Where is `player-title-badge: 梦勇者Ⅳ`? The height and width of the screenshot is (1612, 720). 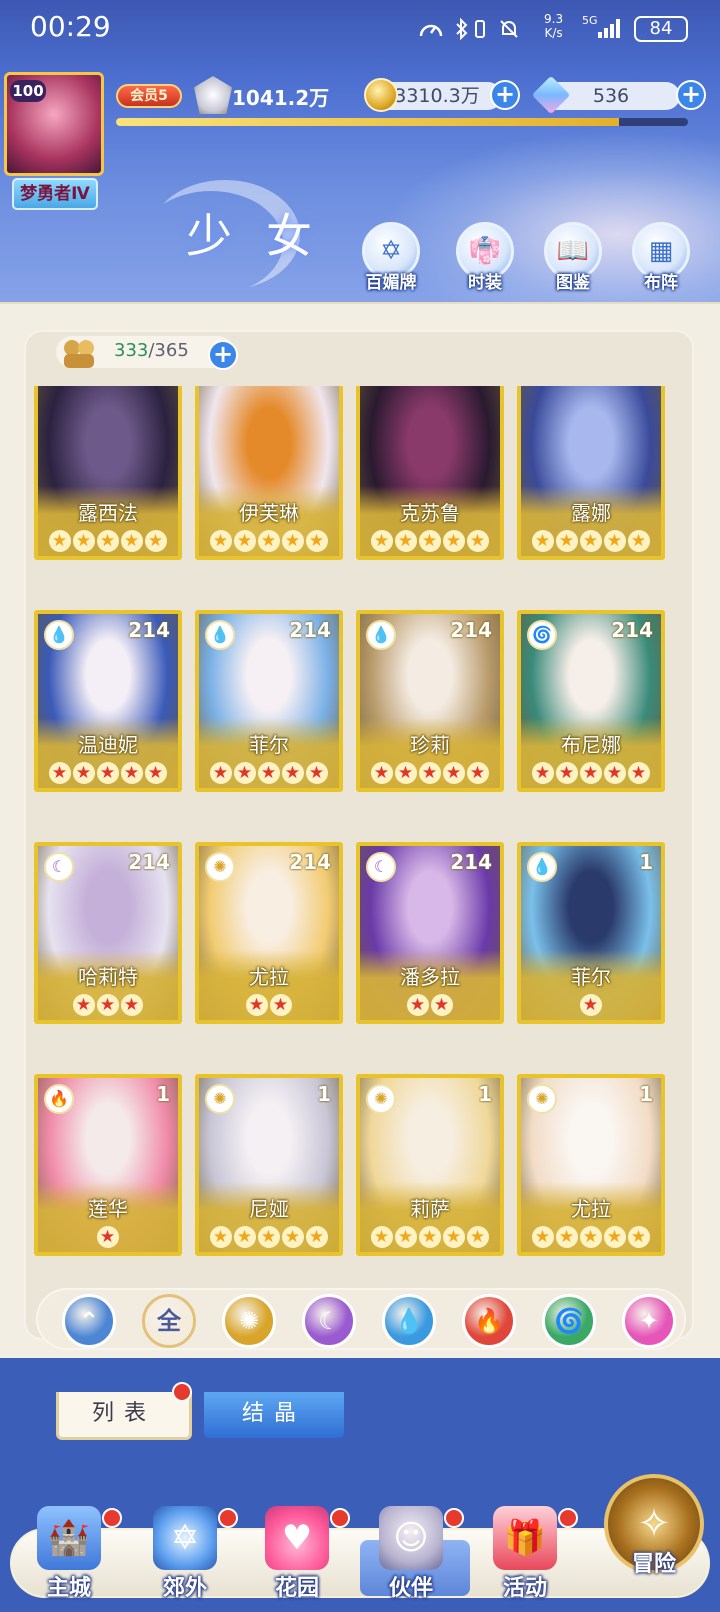 player-title-badge: 梦勇者Ⅳ is located at coordinates (55, 194).